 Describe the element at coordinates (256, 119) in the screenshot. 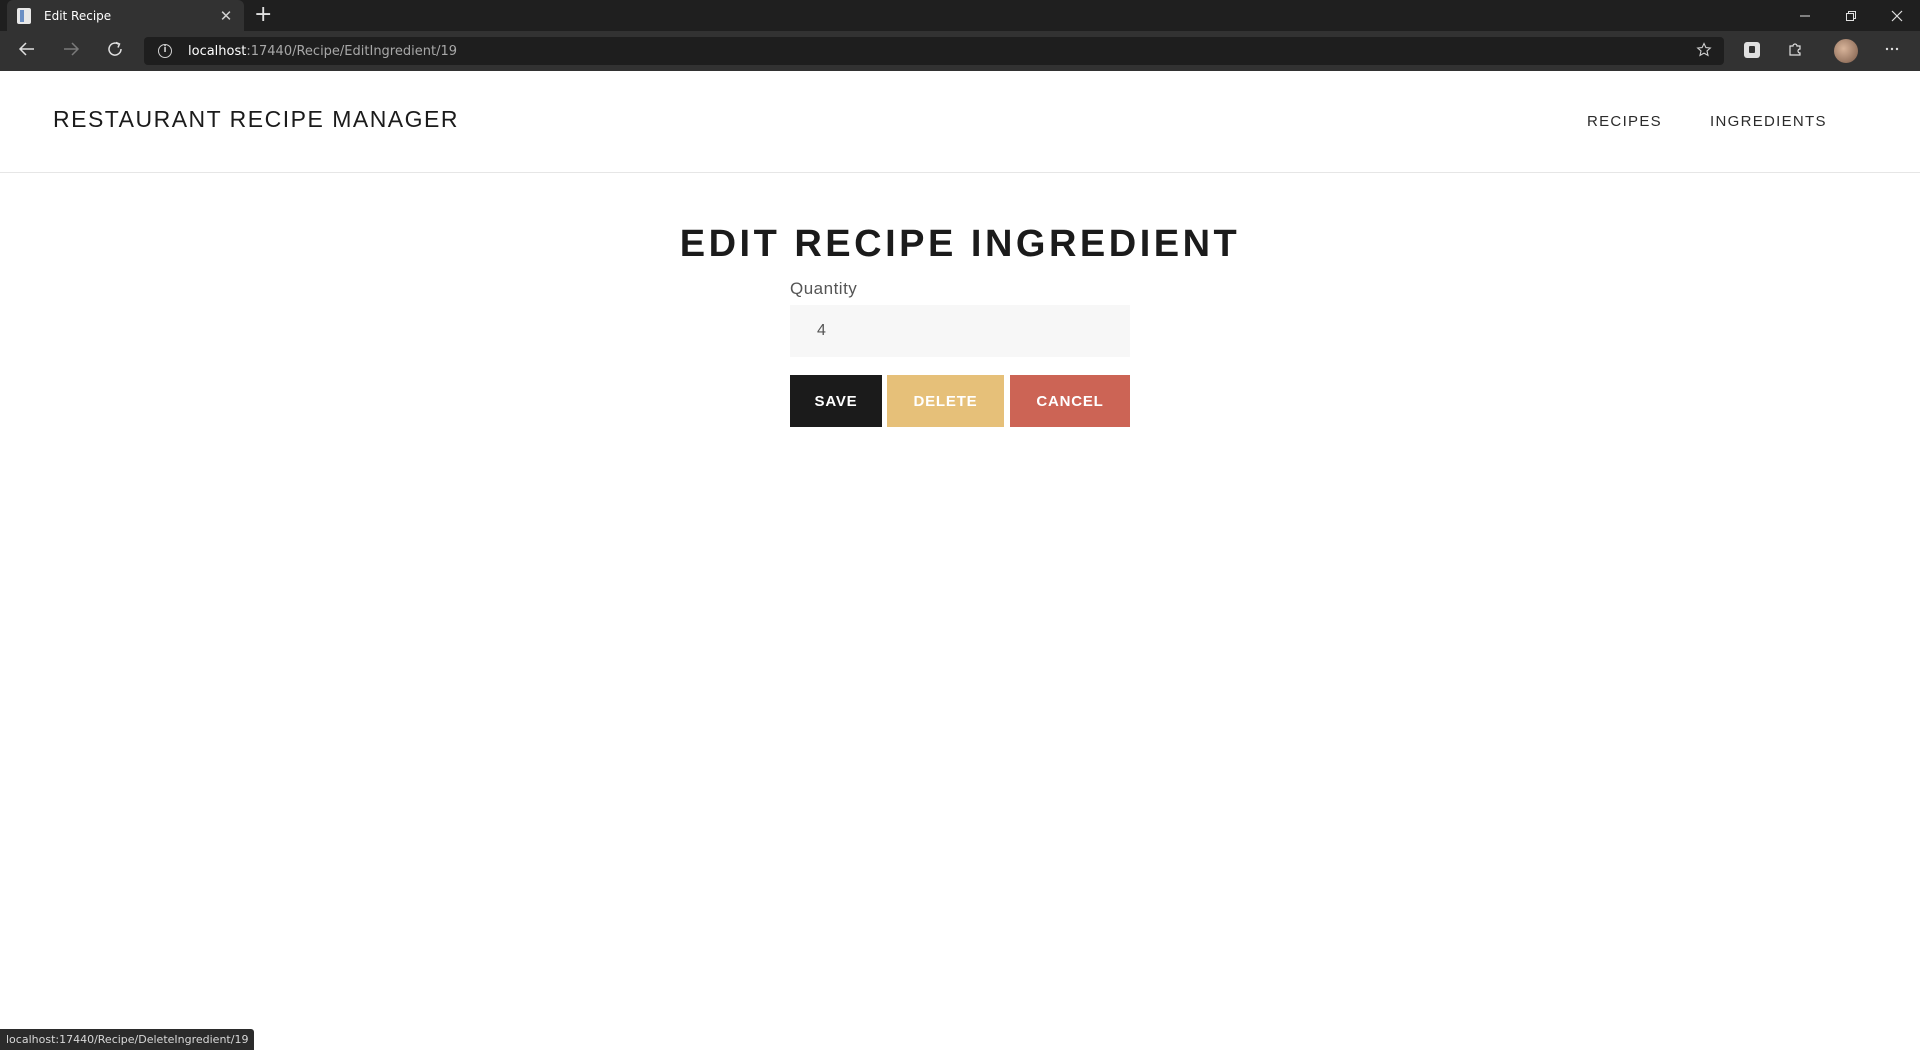

I see `brand-title: RESTAURANT RECIPE MANAGER` at that location.